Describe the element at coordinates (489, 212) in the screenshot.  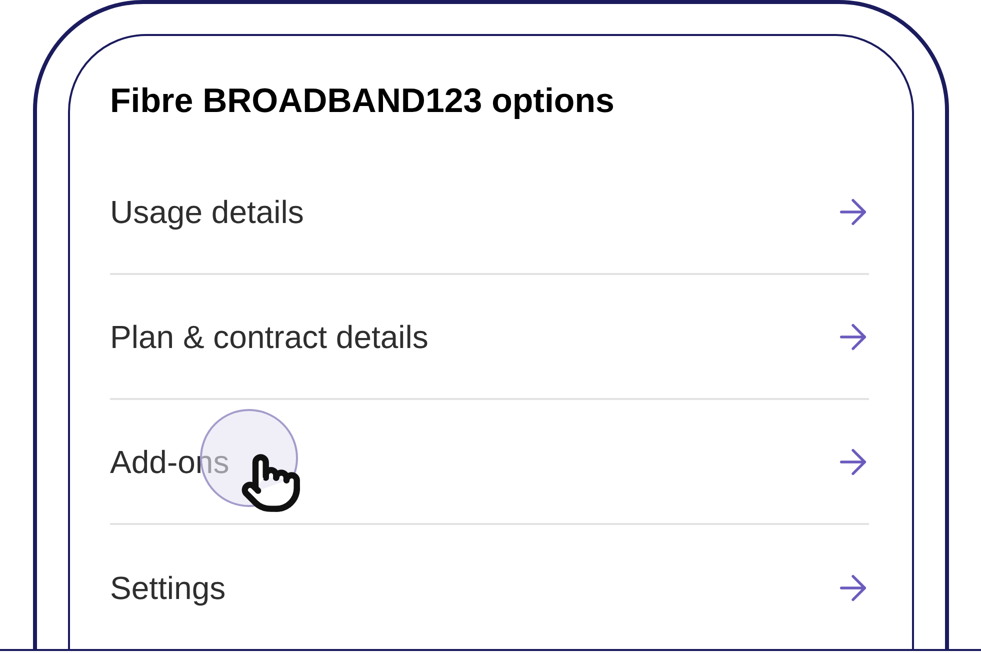
I see `menu-item: Usage details` at that location.